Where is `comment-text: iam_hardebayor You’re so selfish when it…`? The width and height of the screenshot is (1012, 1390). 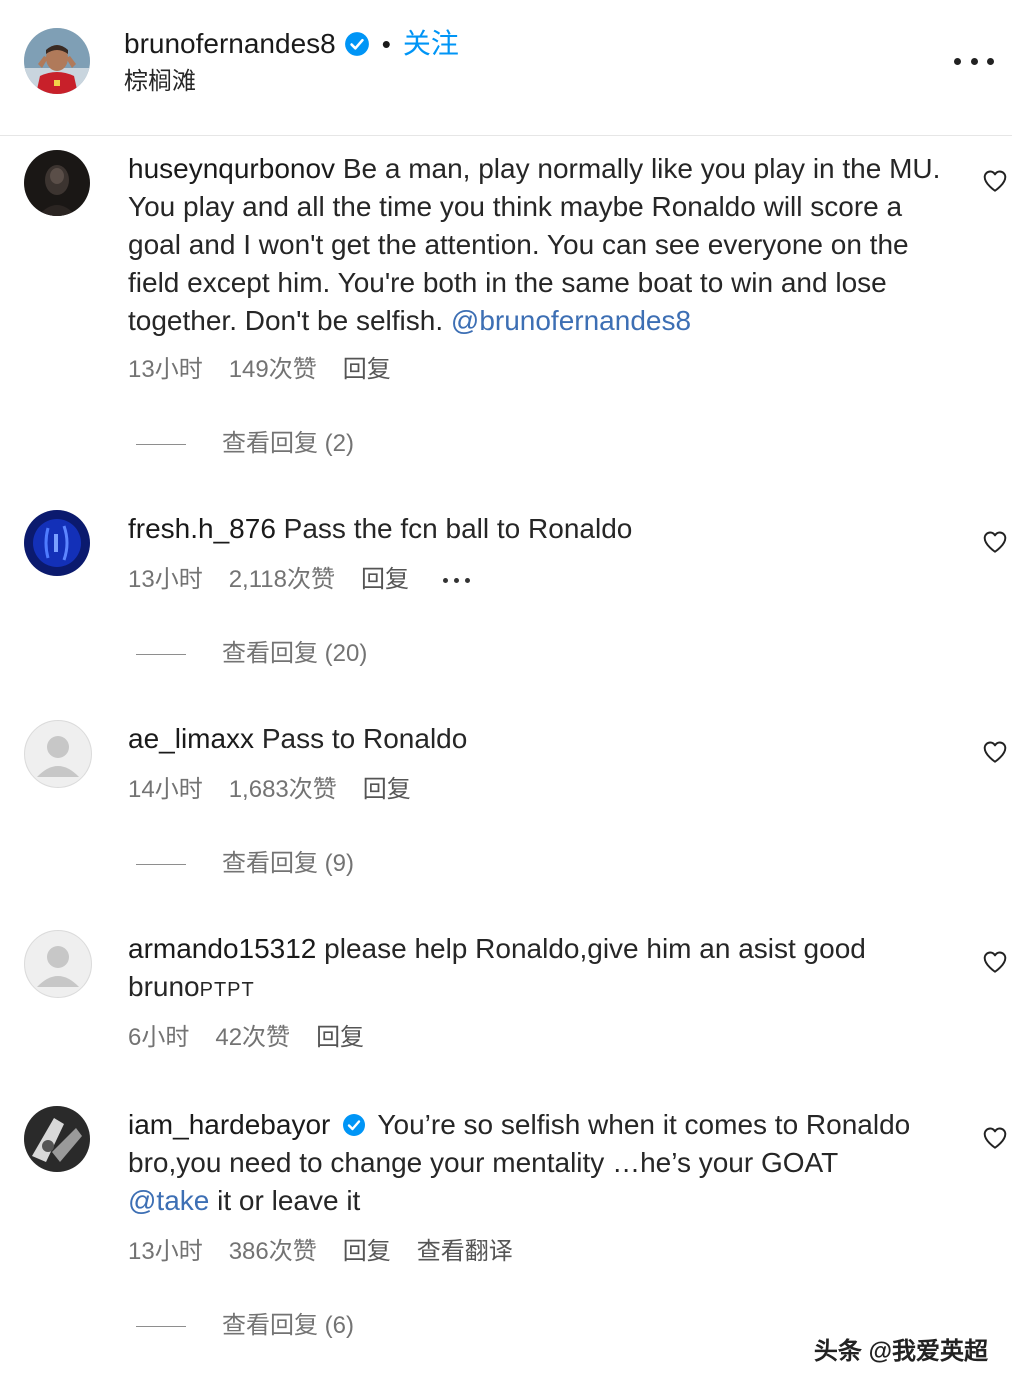
comment-text: iam_hardebayor You’re so selfish when it… is located at coordinates (538, 1163).